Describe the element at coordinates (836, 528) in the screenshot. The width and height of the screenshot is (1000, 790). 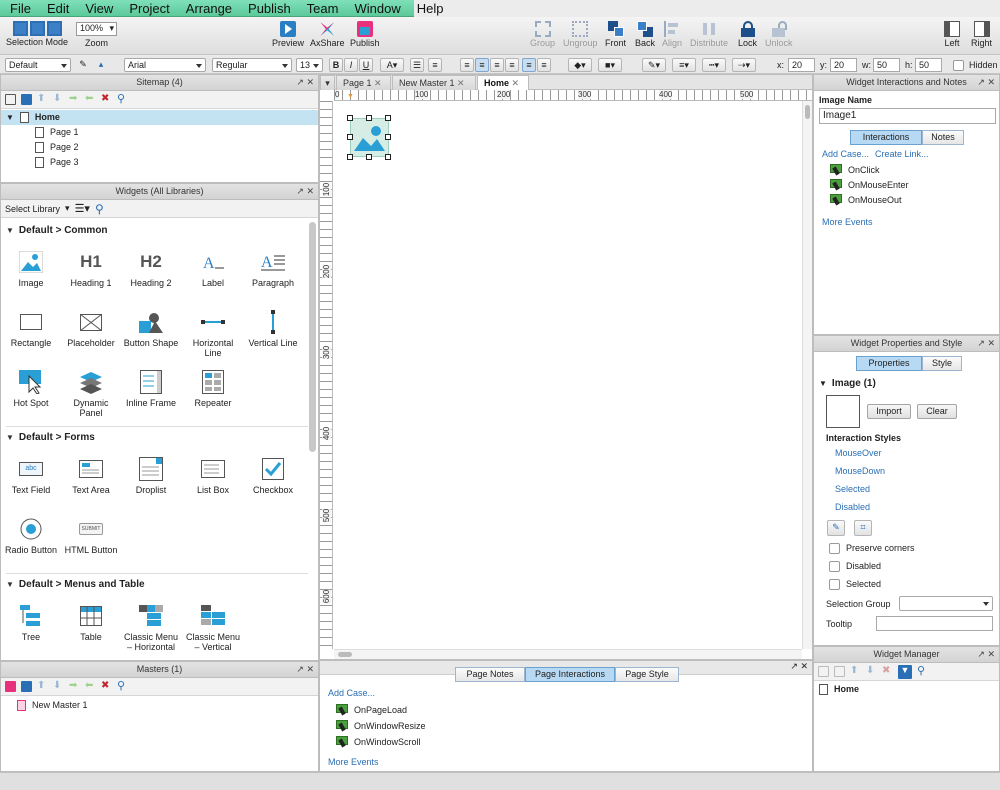
I see `edit-image-button: ✎` at that location.